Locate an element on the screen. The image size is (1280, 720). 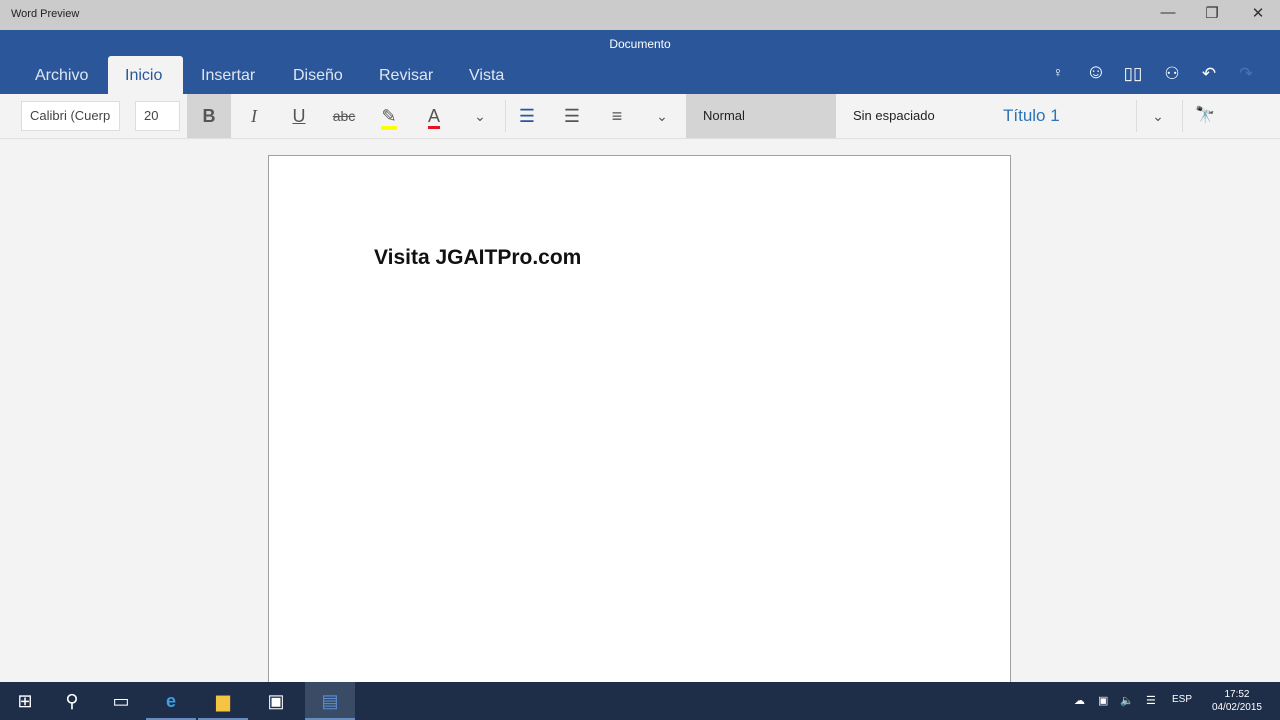
tab-insertar: Insertar is located at coordinates (228, 75).